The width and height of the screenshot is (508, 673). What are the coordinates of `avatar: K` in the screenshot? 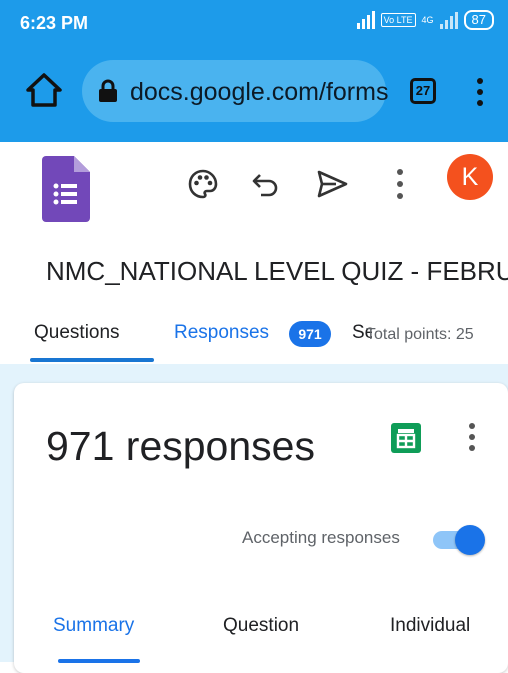 It's located at (470, 177).